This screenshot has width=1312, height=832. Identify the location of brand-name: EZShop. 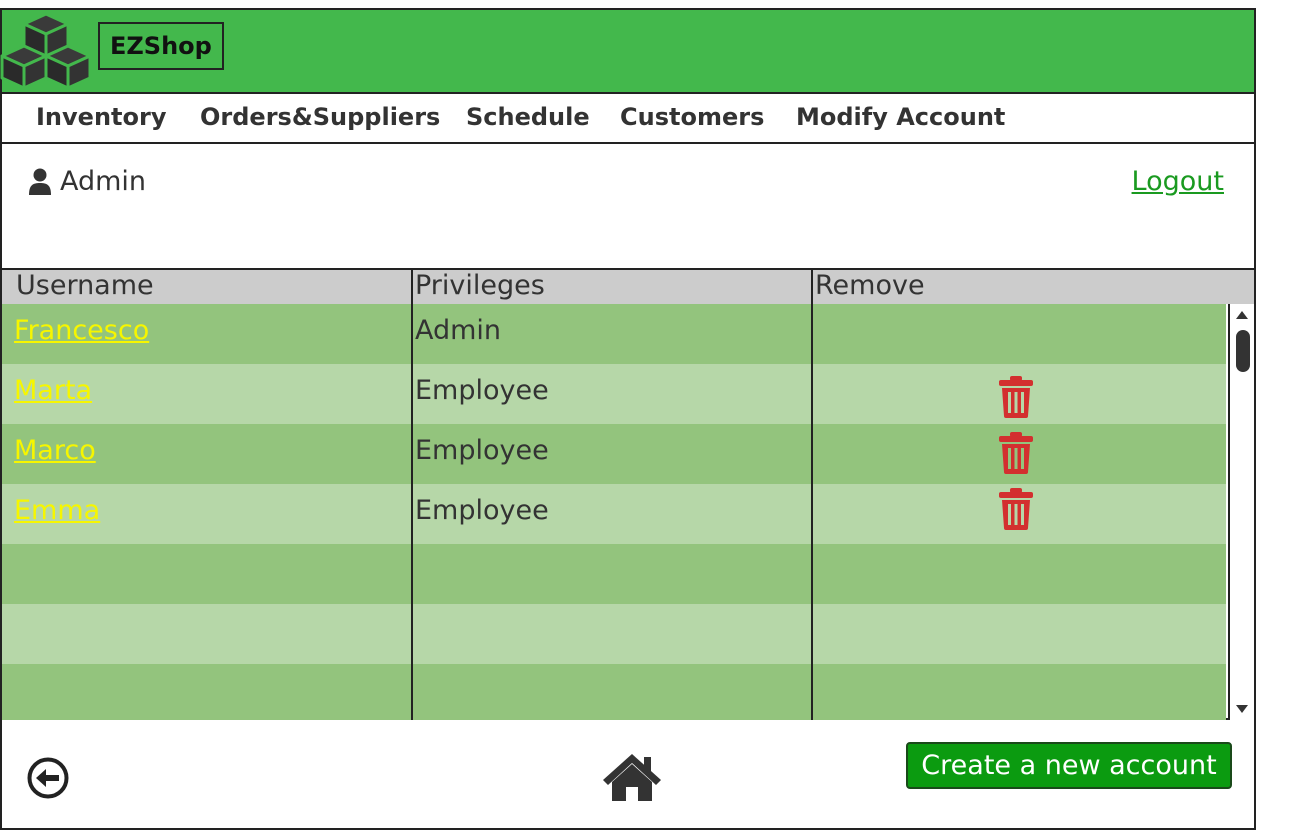
(161, 46).